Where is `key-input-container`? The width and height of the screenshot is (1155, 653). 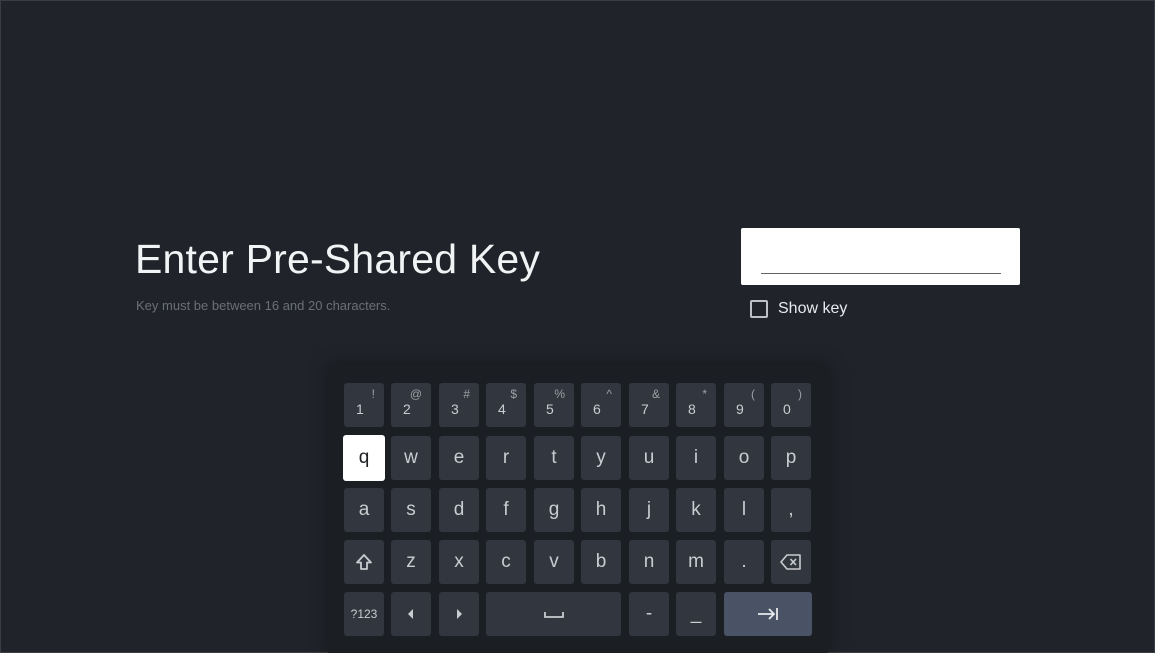 key-input-container is located at coordinates (880, 256).